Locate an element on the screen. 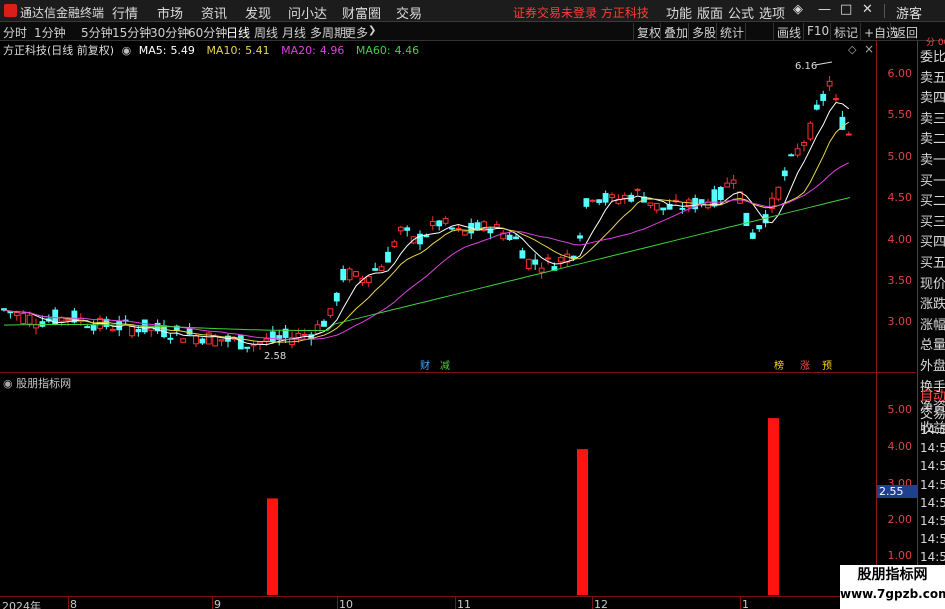 The height and width of the screenshot is (609, 945). low-price-label: 2.58 is located at coordinates (275, 356).